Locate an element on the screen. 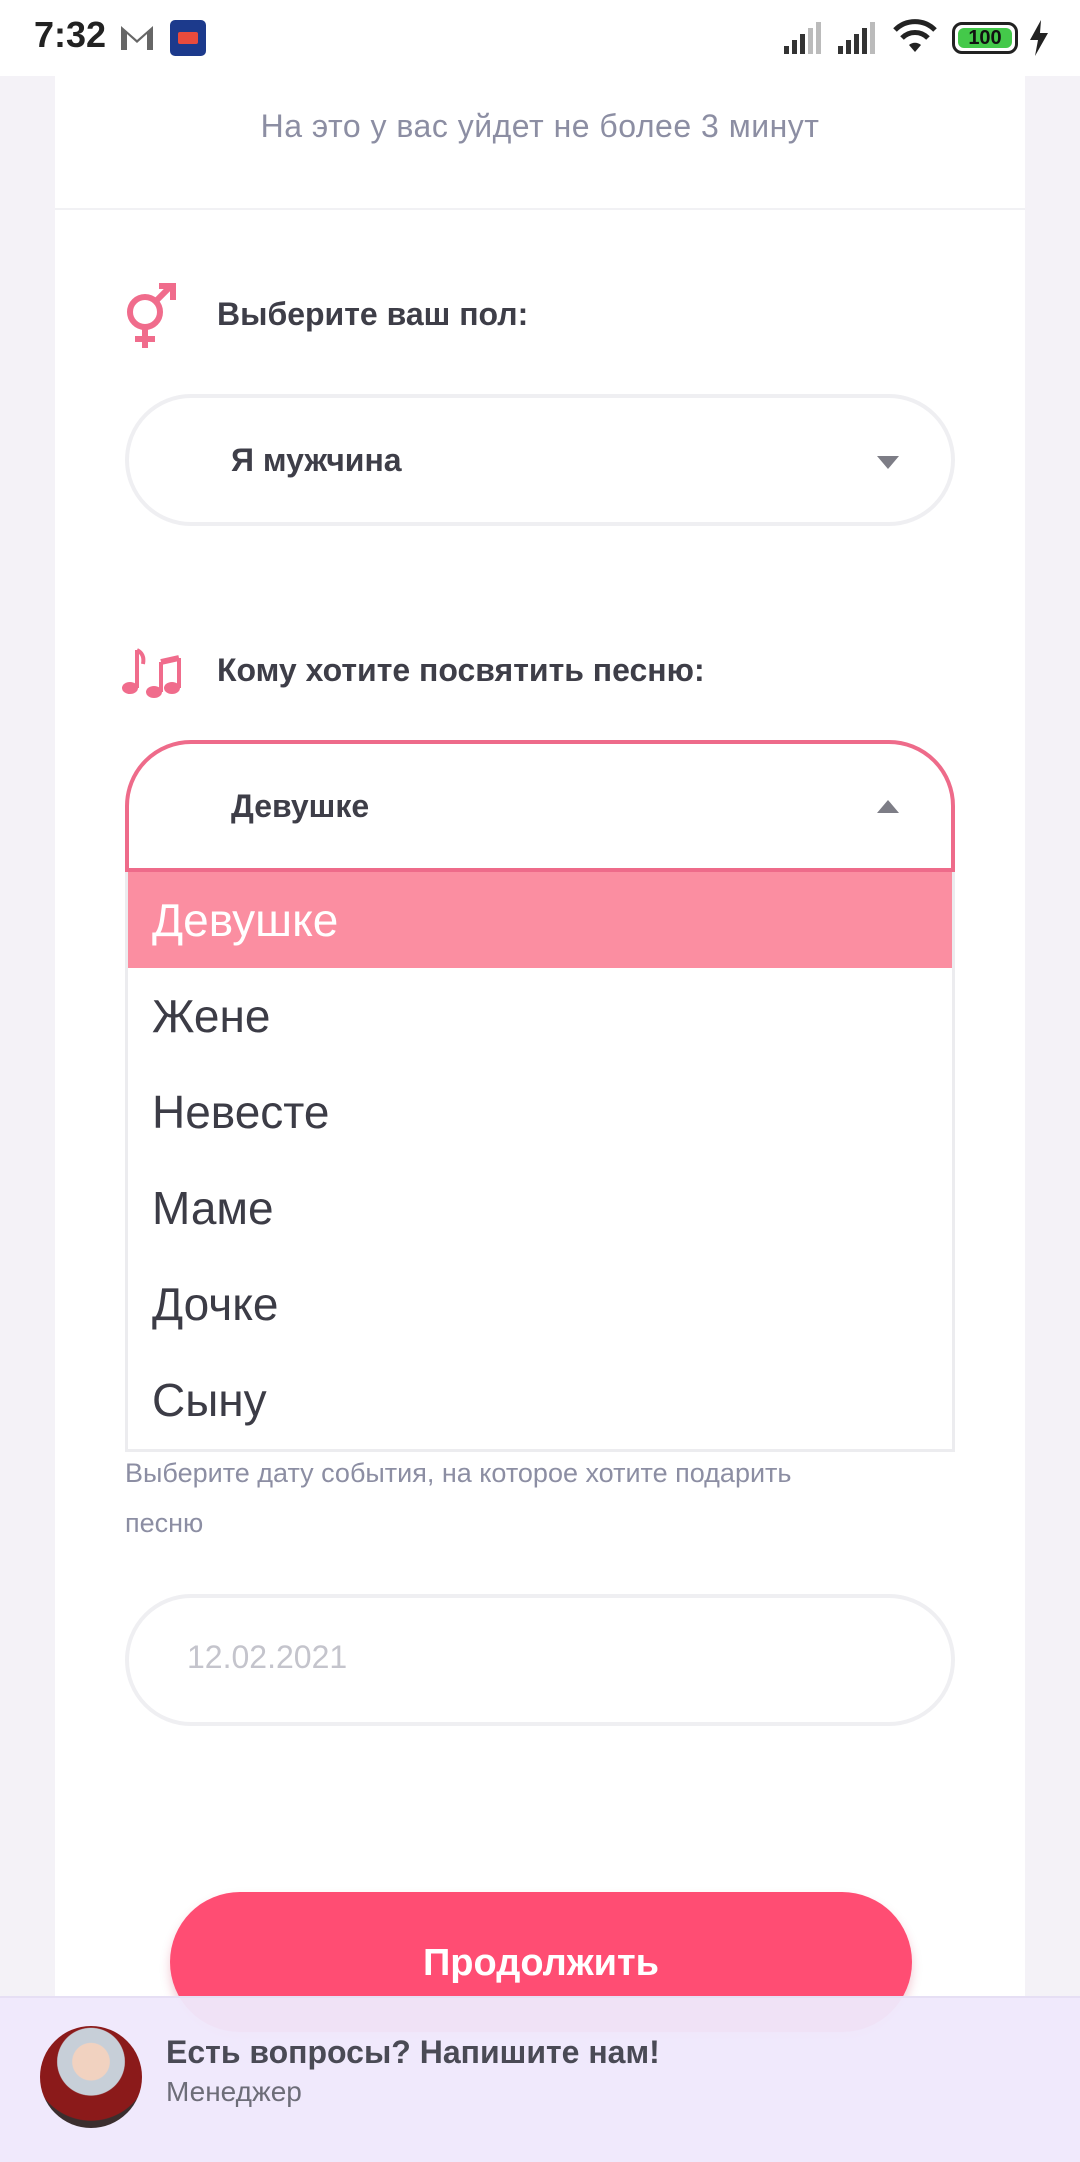 This screenshot has height=2162, width=1080. form-subtitle: На это у вас уйдет не более 3 минут is located at coordinates (540, 126).